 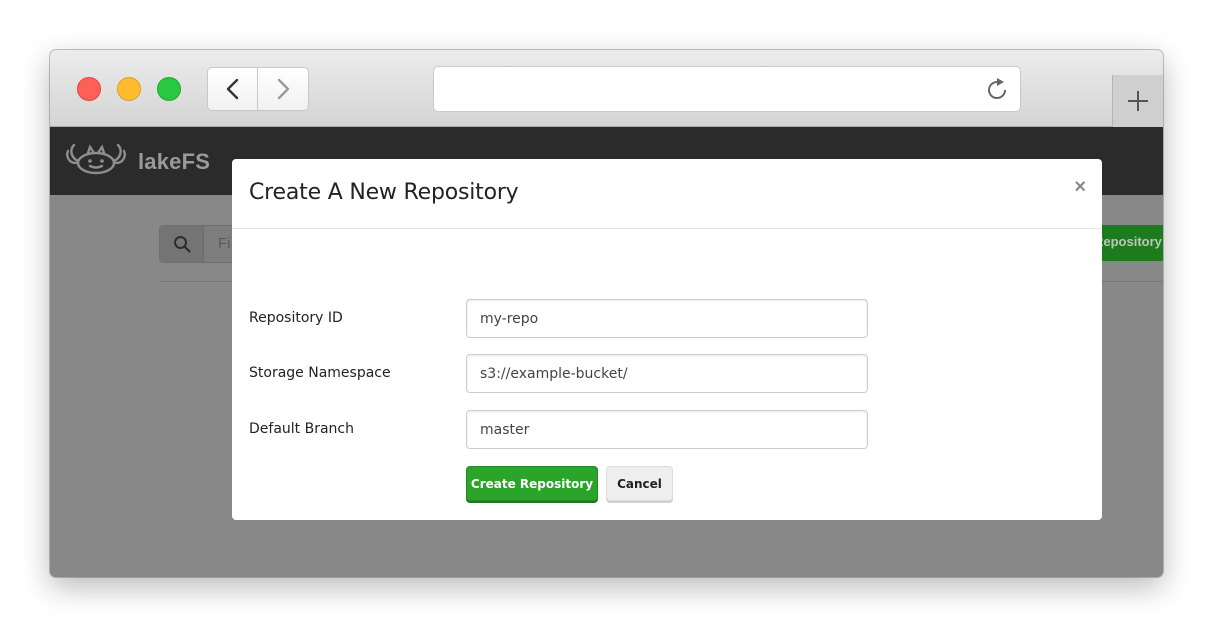 I want to click on search-placeholder: Fi, so click(x=224, y=243).